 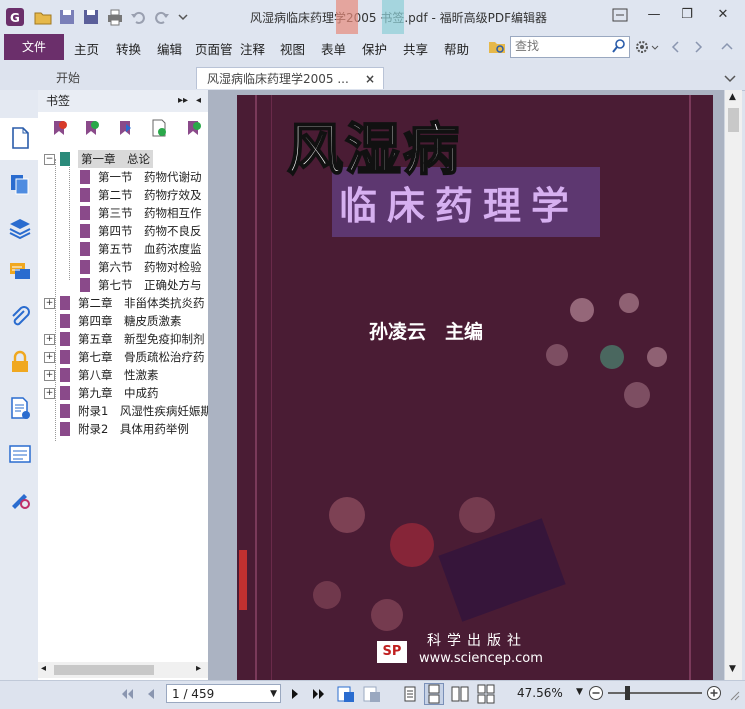 What do you see at coordinates (655, 693) in the screenshot?
I see `zoom-slider-track` at bounding box center [655, 693].